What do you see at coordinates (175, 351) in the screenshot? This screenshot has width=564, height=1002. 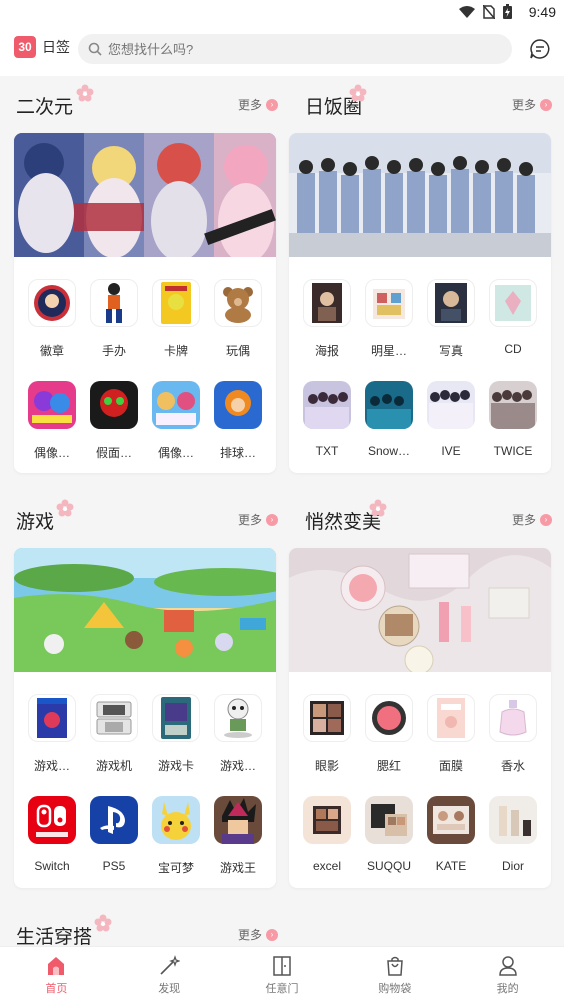 I see `item-label: 卡牌` at bounding box center [175, 351].